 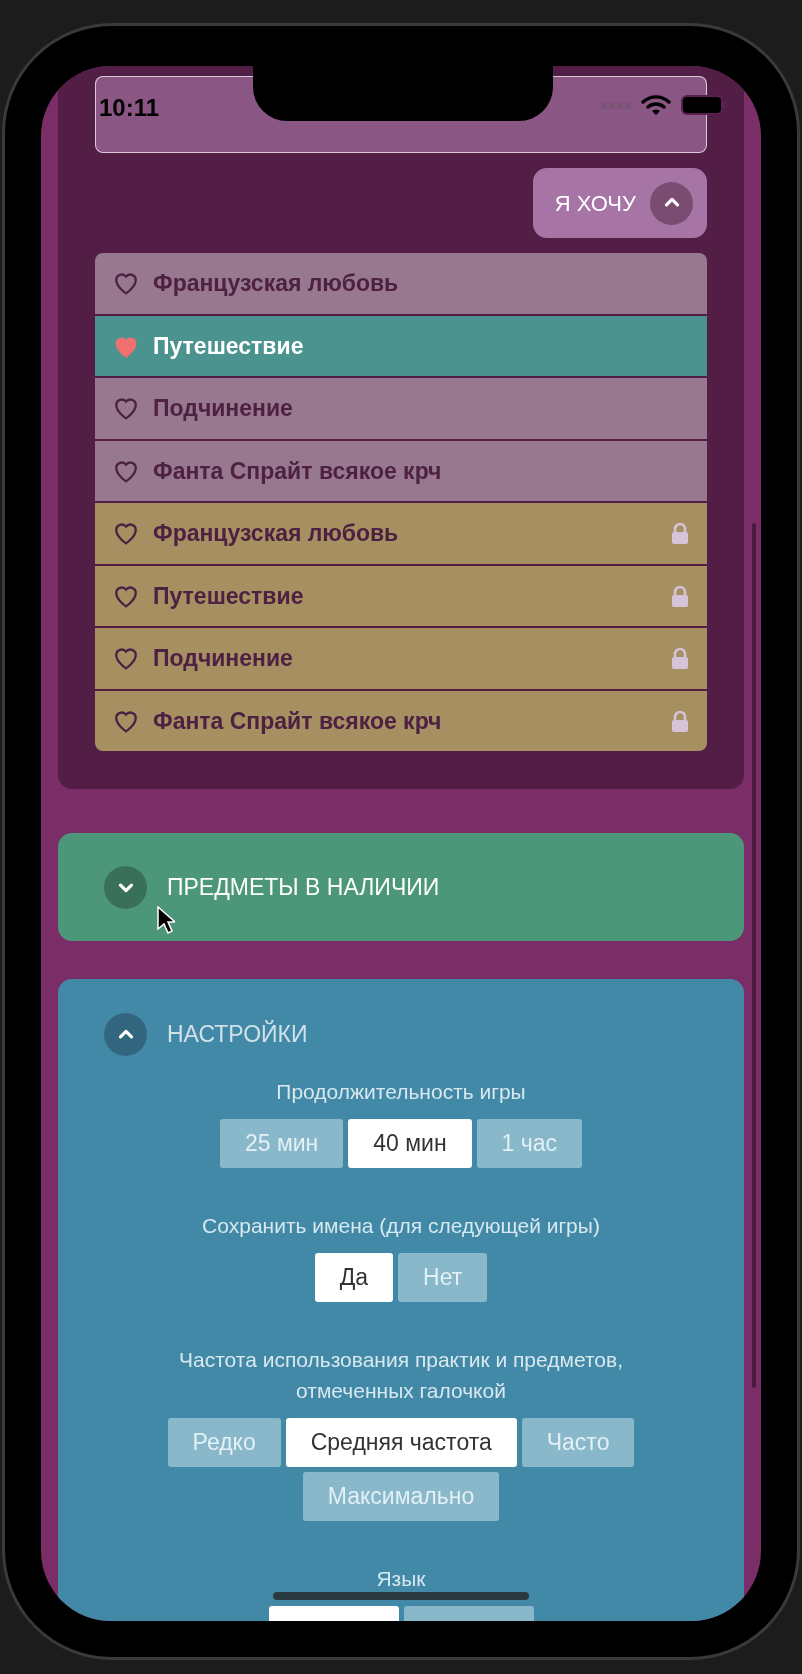 What do you see at coordinates (401, 1579) in the screenshot?
I see `setting-label: Язык` at bounding box center [401, 1579].